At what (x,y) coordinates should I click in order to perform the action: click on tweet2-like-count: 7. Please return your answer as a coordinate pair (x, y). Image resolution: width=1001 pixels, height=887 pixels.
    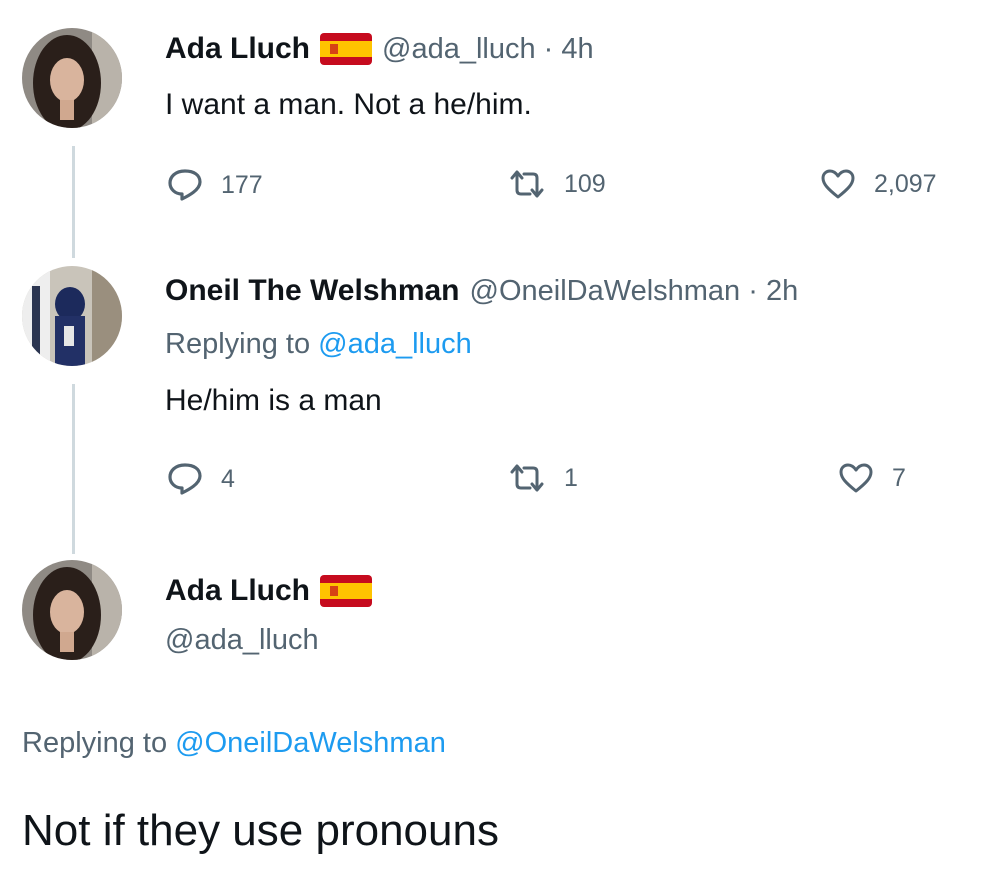
    Looking at the image, I should click on (899, 477).